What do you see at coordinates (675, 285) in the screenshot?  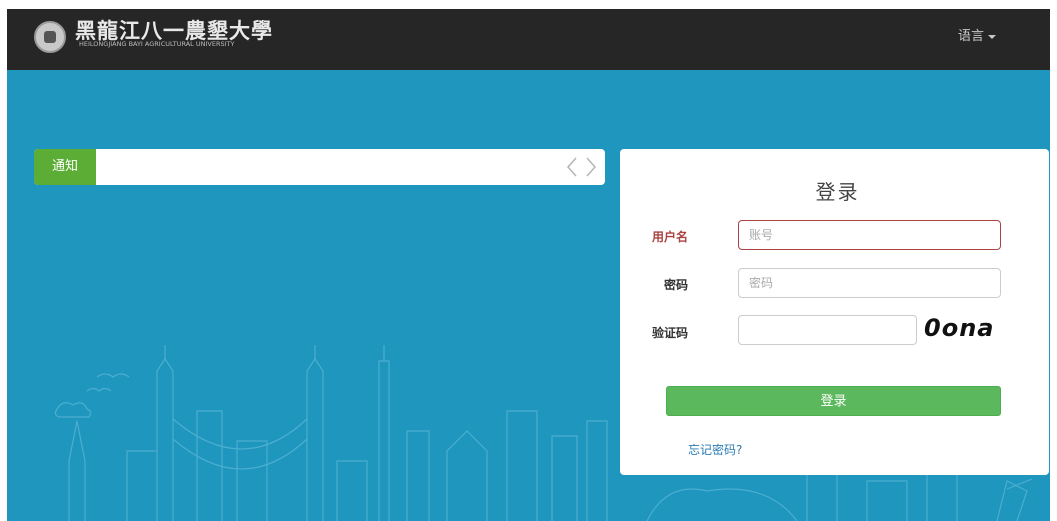 I see `password-label: 密码` at bounding box center [675, 285].